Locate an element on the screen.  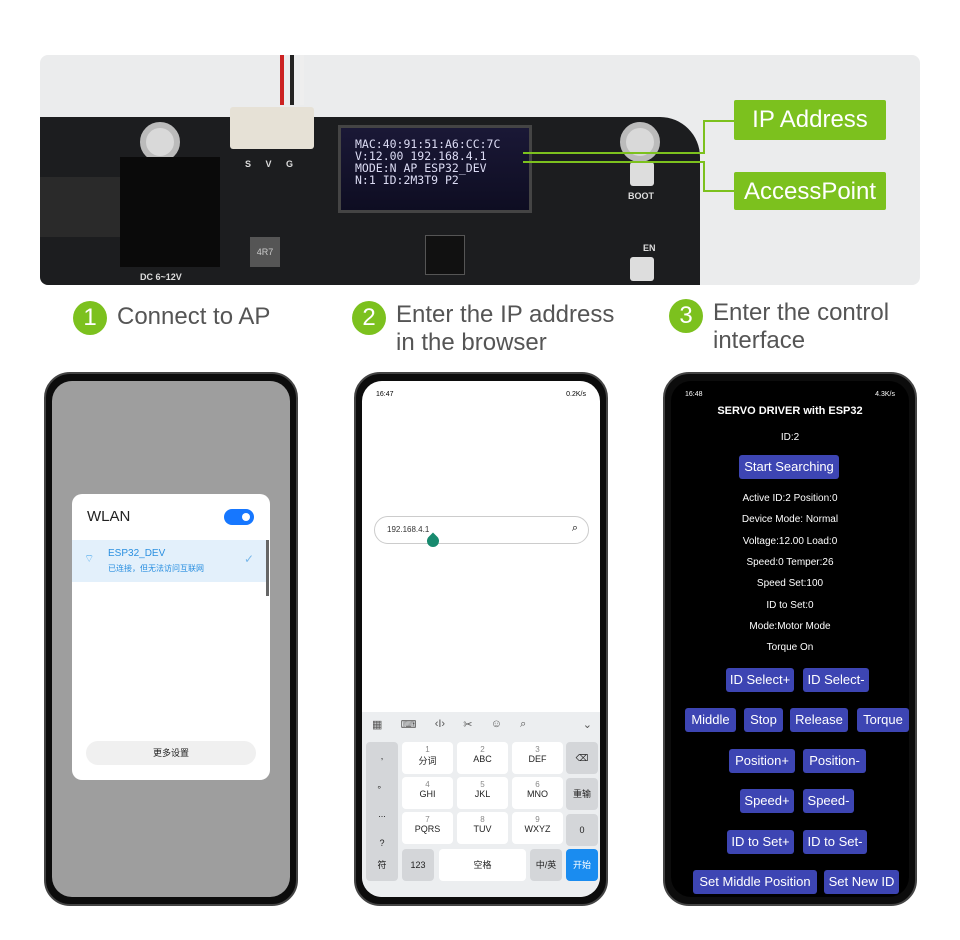
backspace-key: ⌫ is located at coordinates (582, 758).